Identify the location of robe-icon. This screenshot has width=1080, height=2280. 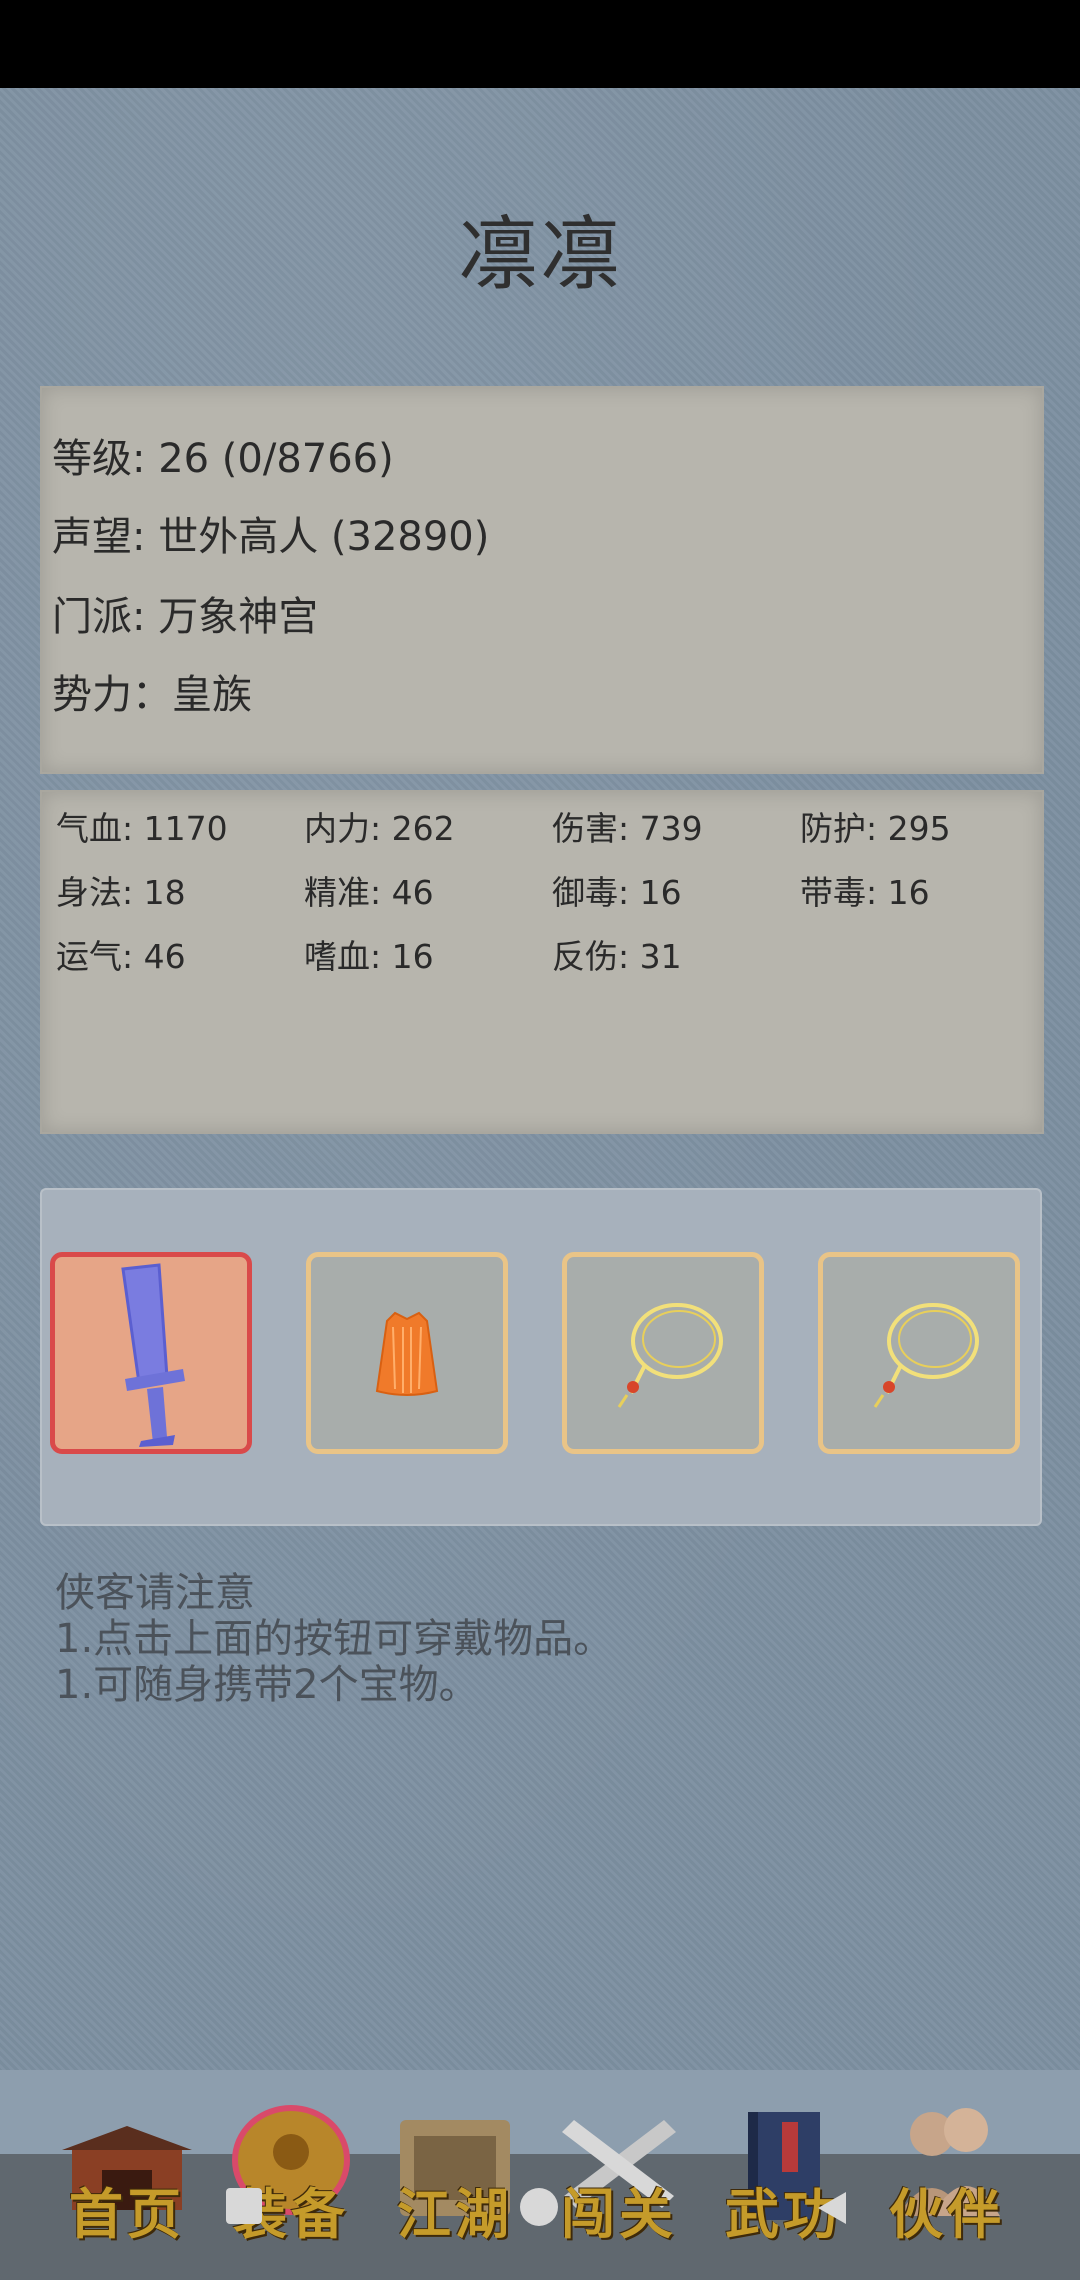
(407, 1353).